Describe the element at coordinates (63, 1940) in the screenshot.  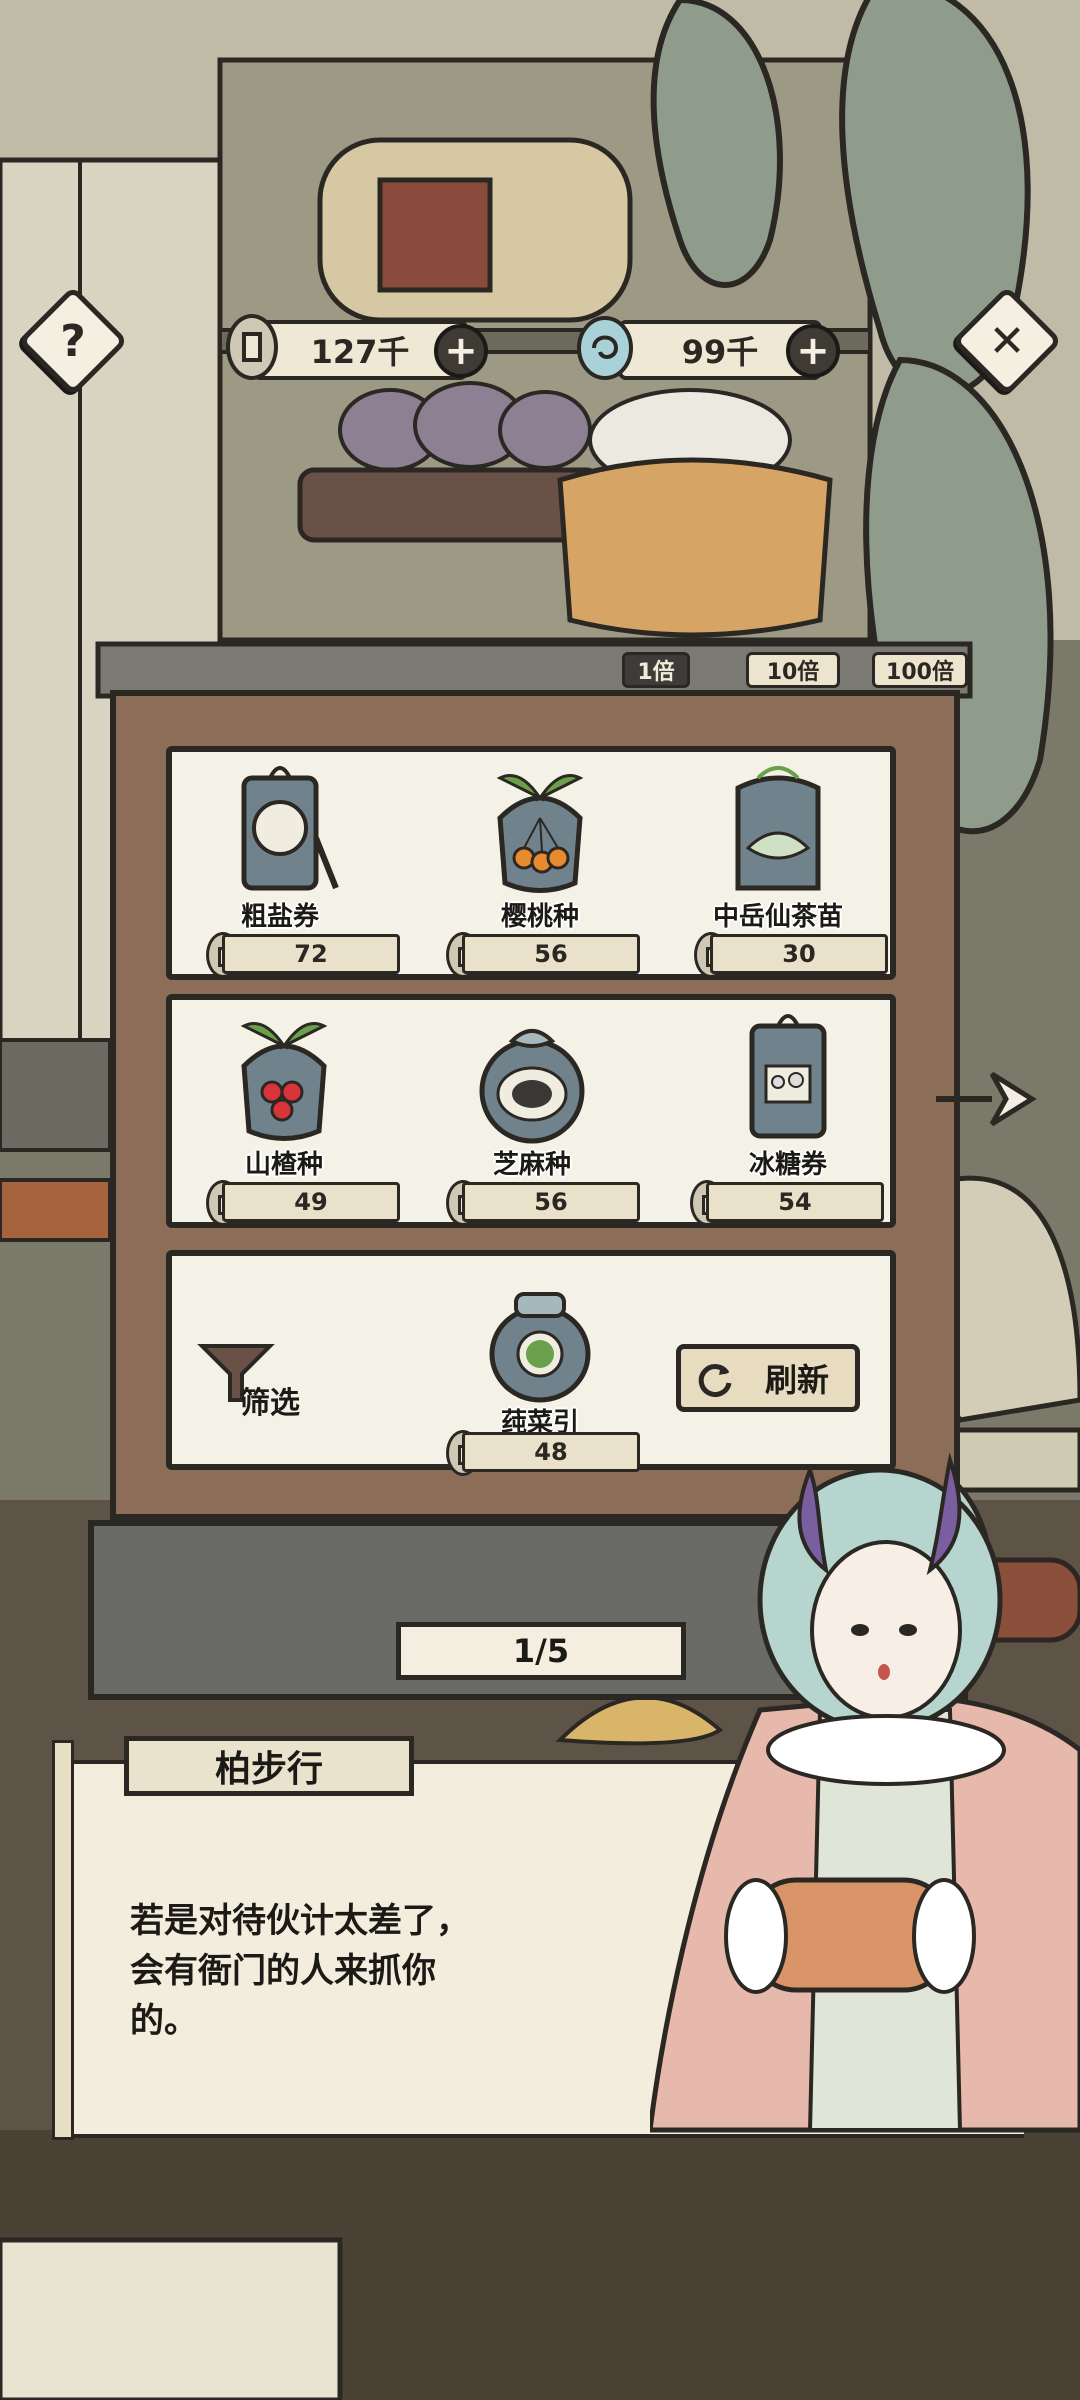
I see `scroll-rod-left` at that location.